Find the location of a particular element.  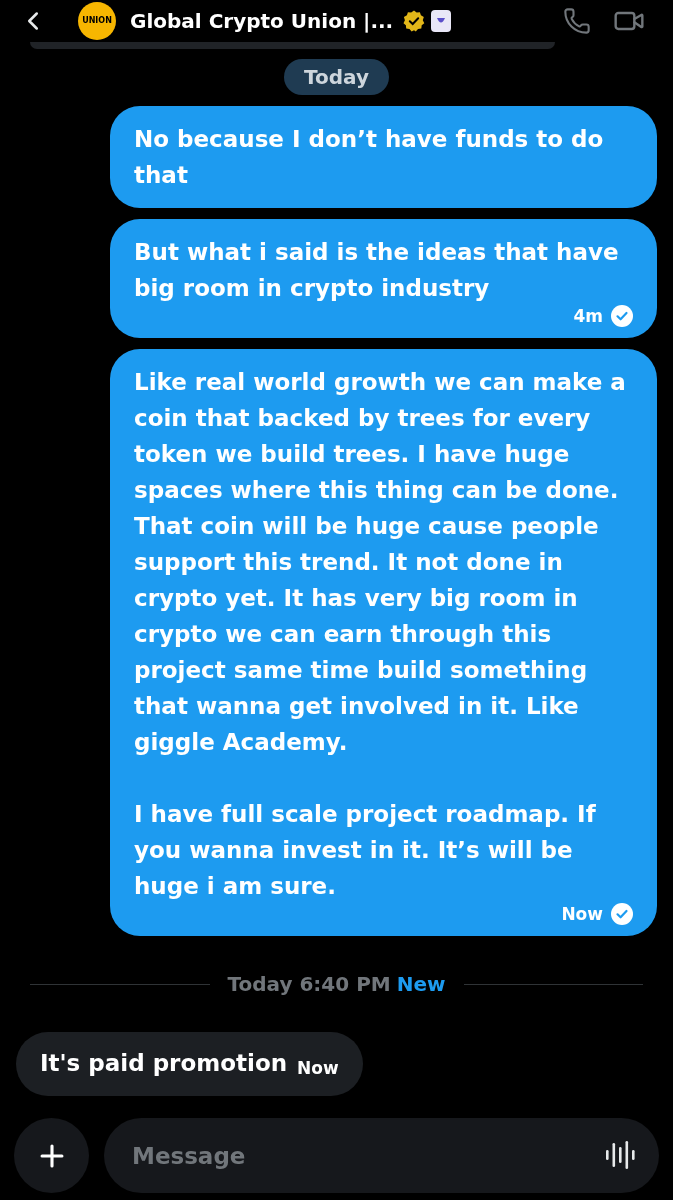

message-text: It's paid promotion is located at coordinates (164, 1063).